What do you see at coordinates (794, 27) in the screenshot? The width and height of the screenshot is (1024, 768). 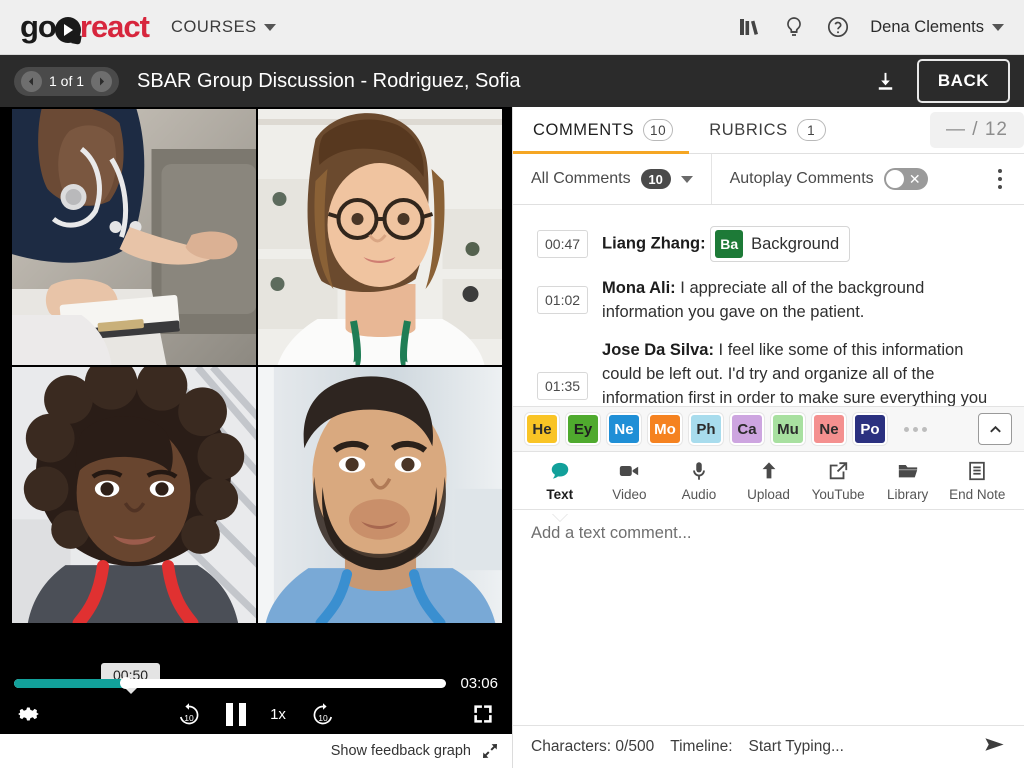 I see `lightbulb-icon` at bounding box center [794, 27].